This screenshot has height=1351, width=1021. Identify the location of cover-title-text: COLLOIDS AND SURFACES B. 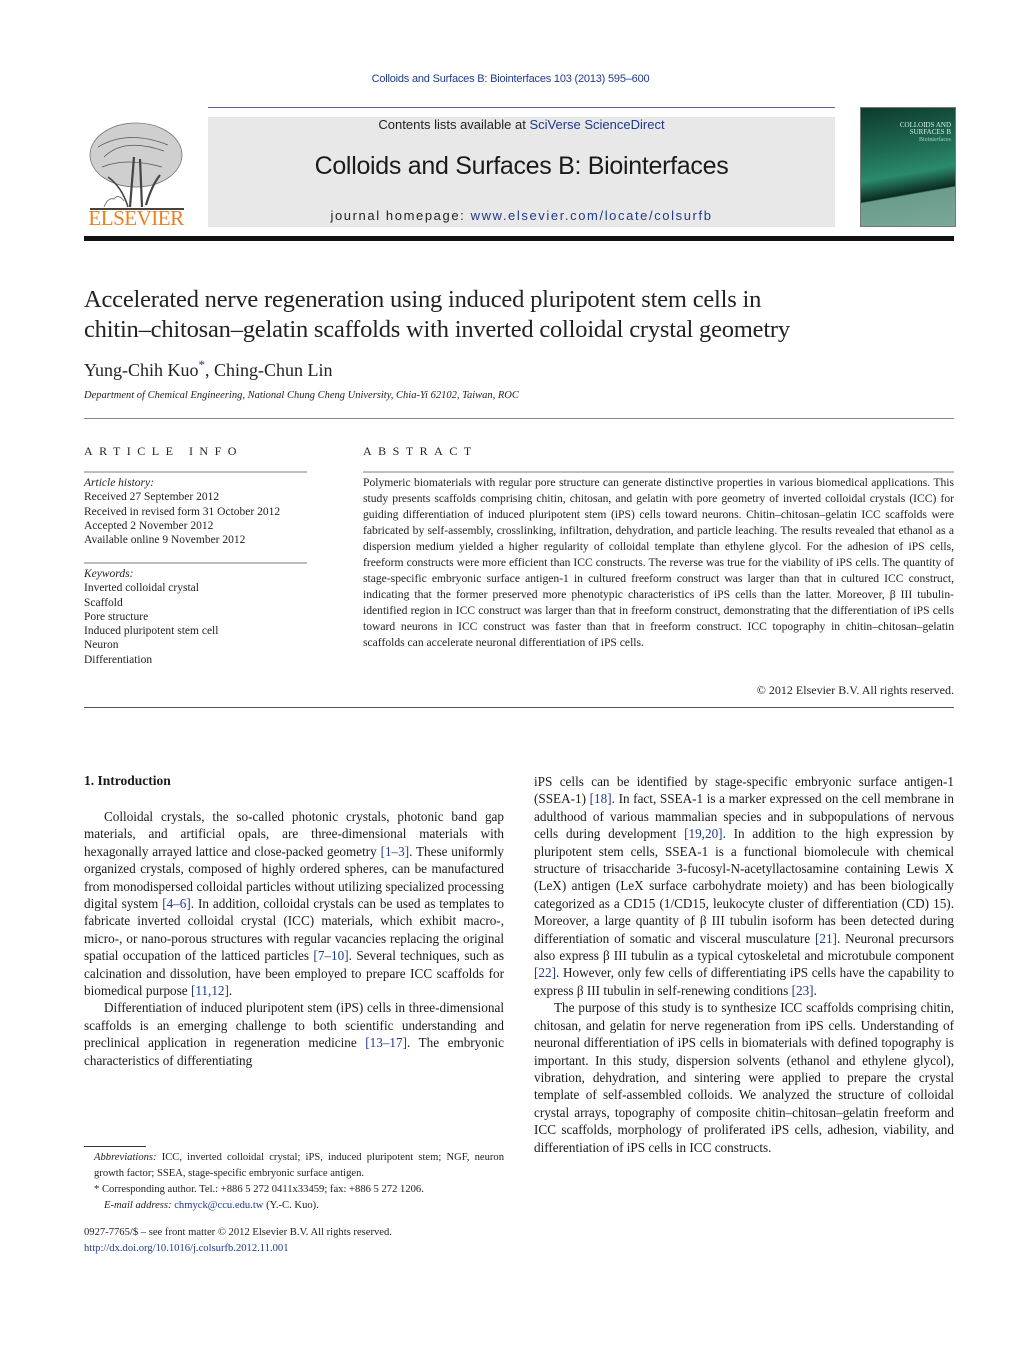
(925, 128).